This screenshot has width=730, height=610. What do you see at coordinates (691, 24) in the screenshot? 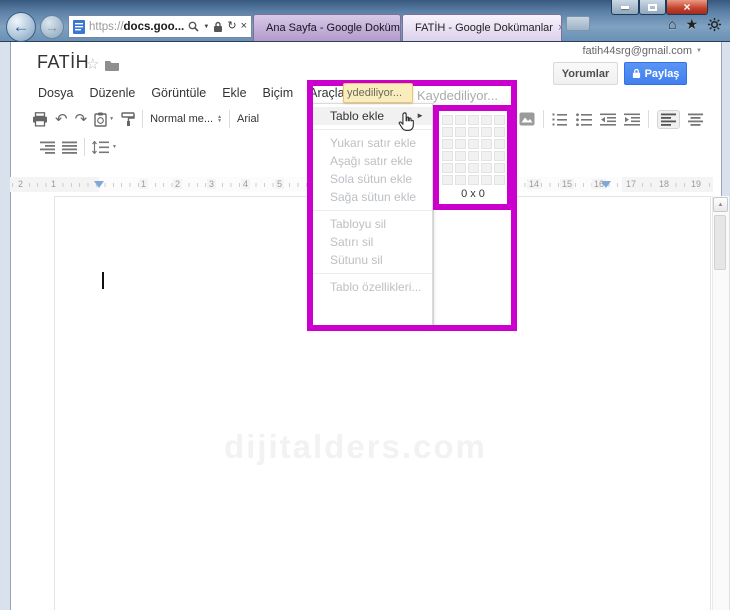
I see `favorites-star-icon: ★` at bounding box center [691, 24].